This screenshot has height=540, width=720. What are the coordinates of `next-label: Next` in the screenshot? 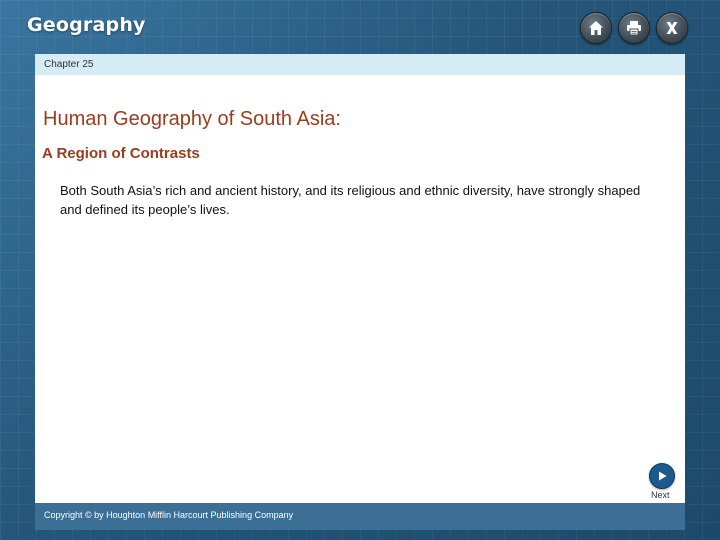 It's located at (660, 495).